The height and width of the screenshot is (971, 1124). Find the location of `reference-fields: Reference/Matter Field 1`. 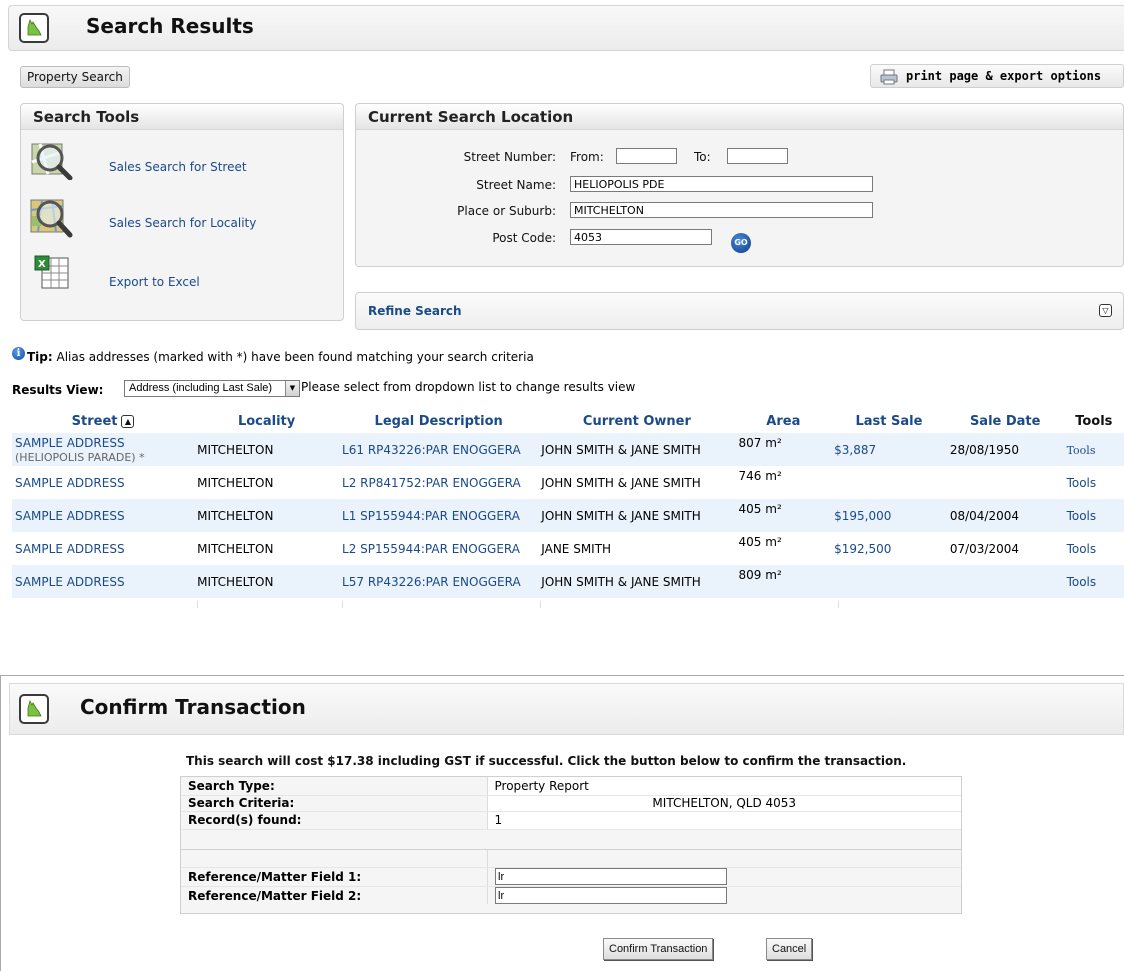

reference-fields: Reference/Matter Field 1 is located at coordinates (571, 882).